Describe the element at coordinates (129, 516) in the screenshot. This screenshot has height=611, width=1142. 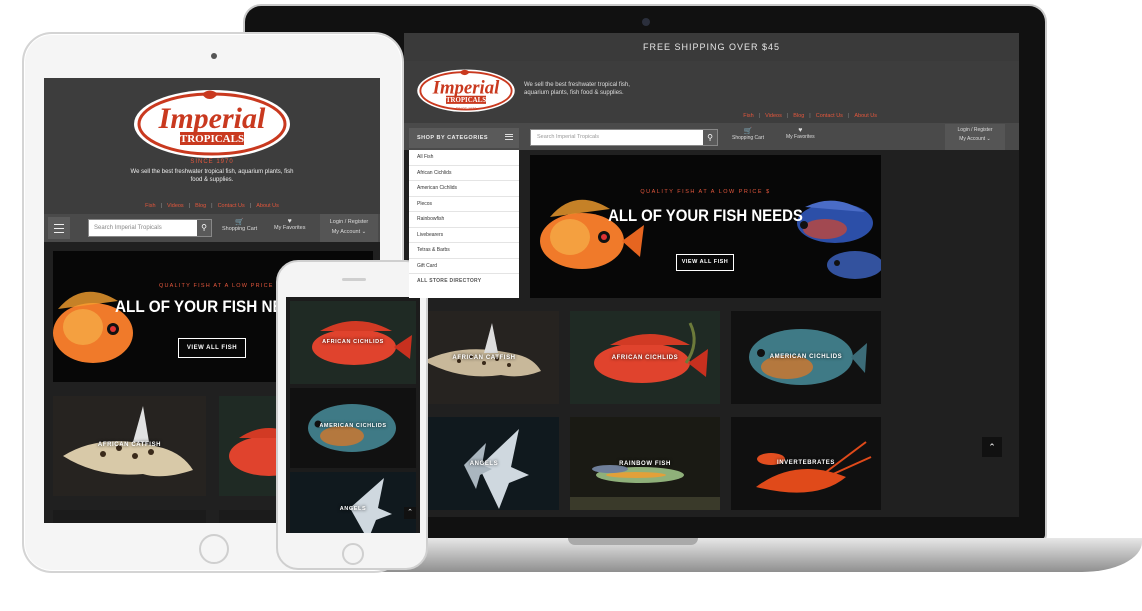
I see `tile-partial` at that location.